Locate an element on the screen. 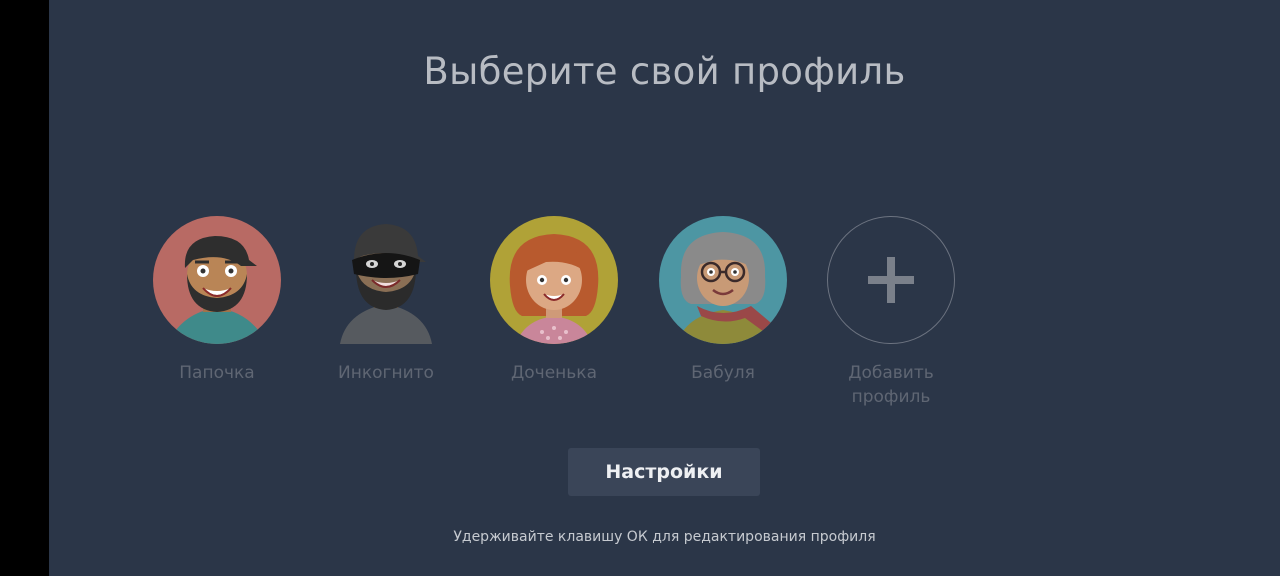  profile-daughter: Доченька is located at coordinates (554, 300).